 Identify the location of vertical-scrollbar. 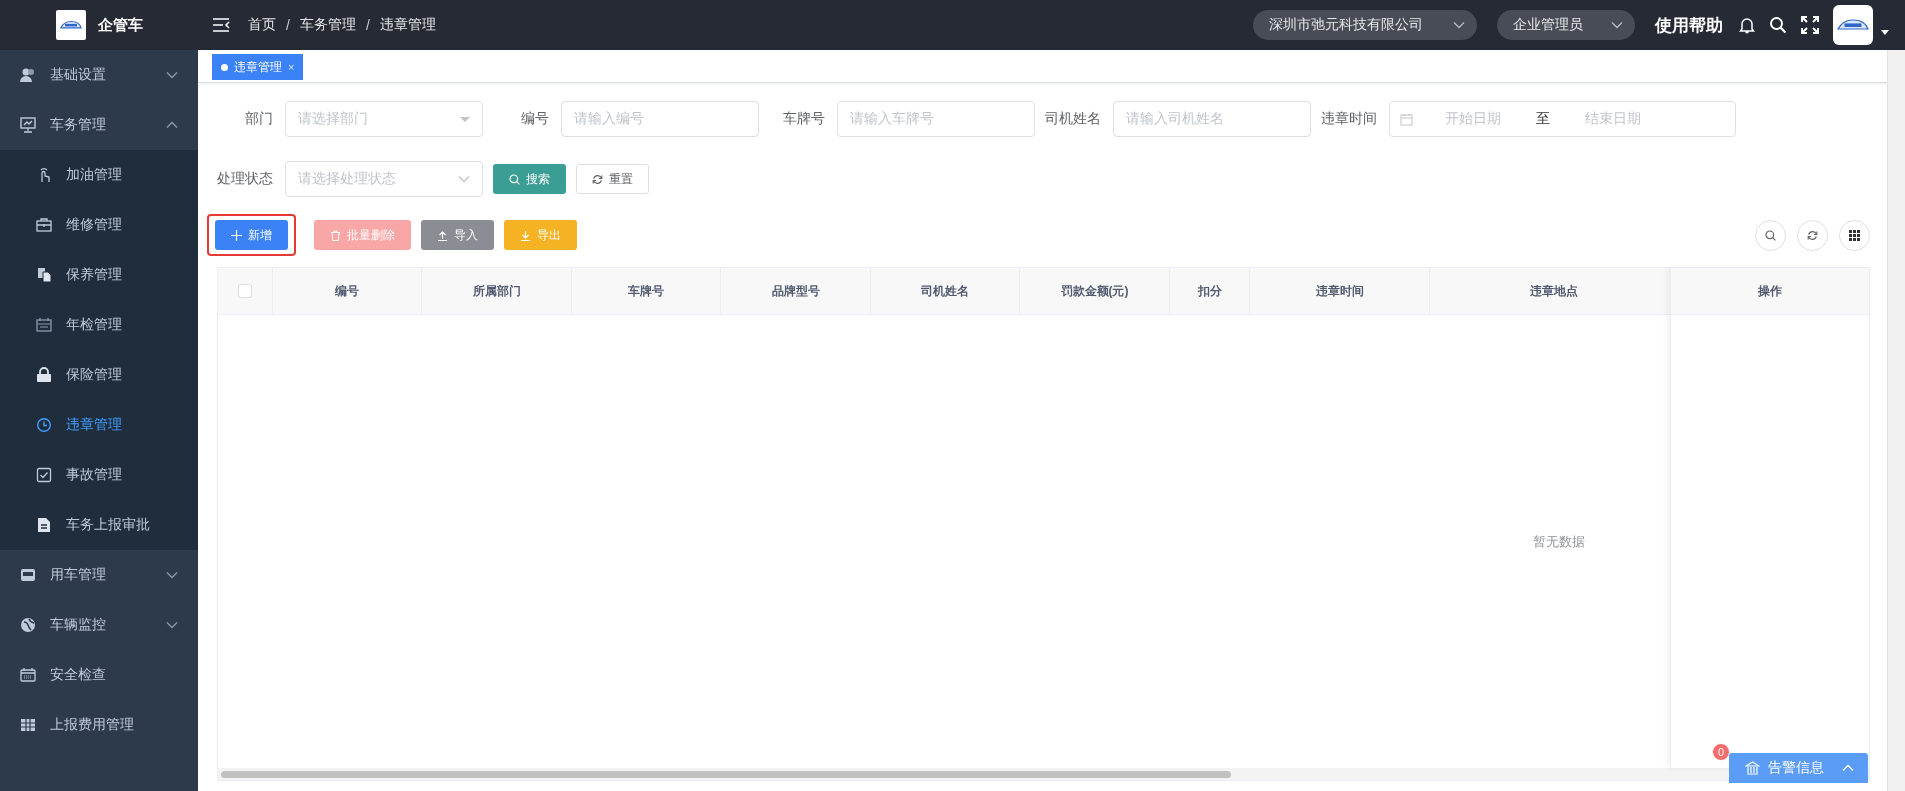
(1896, 420).